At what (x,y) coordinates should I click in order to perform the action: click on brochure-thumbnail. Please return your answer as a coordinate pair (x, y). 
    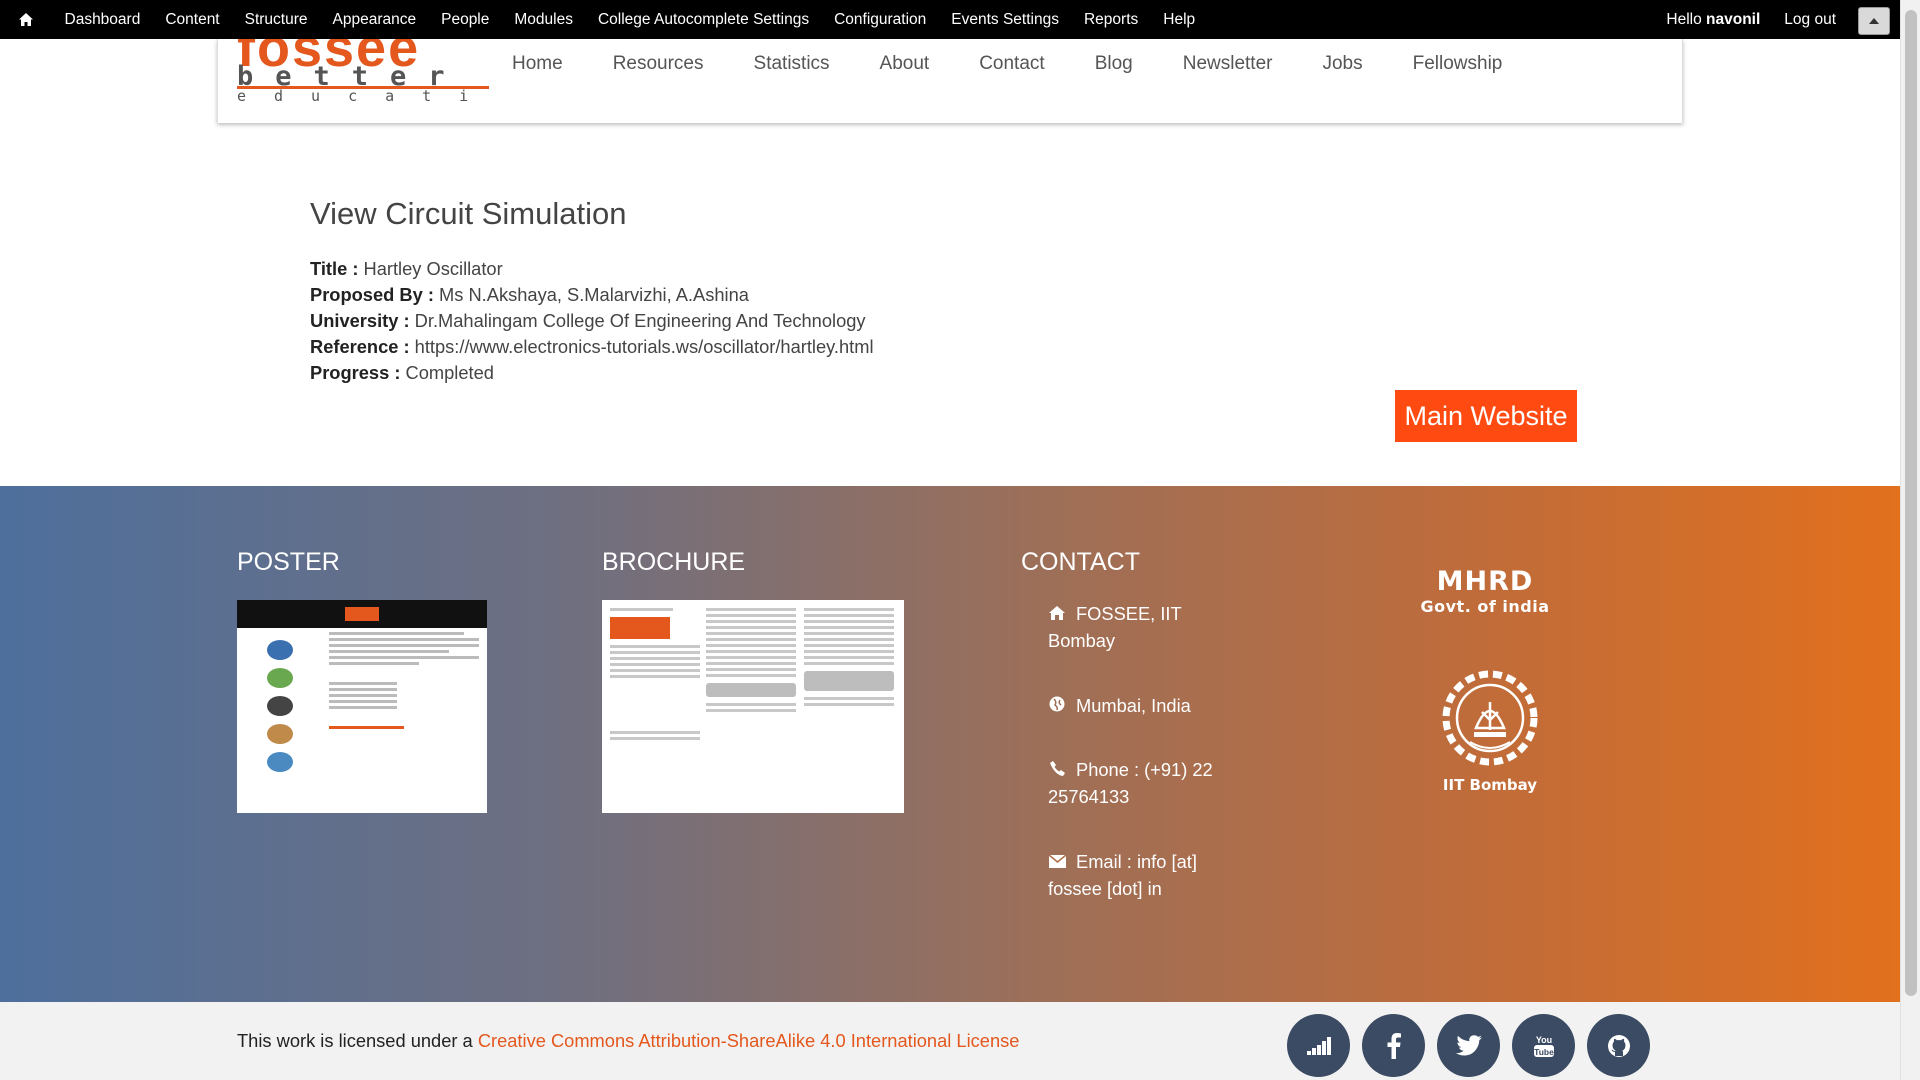
    Looking at the image, I should click on (753, 706).